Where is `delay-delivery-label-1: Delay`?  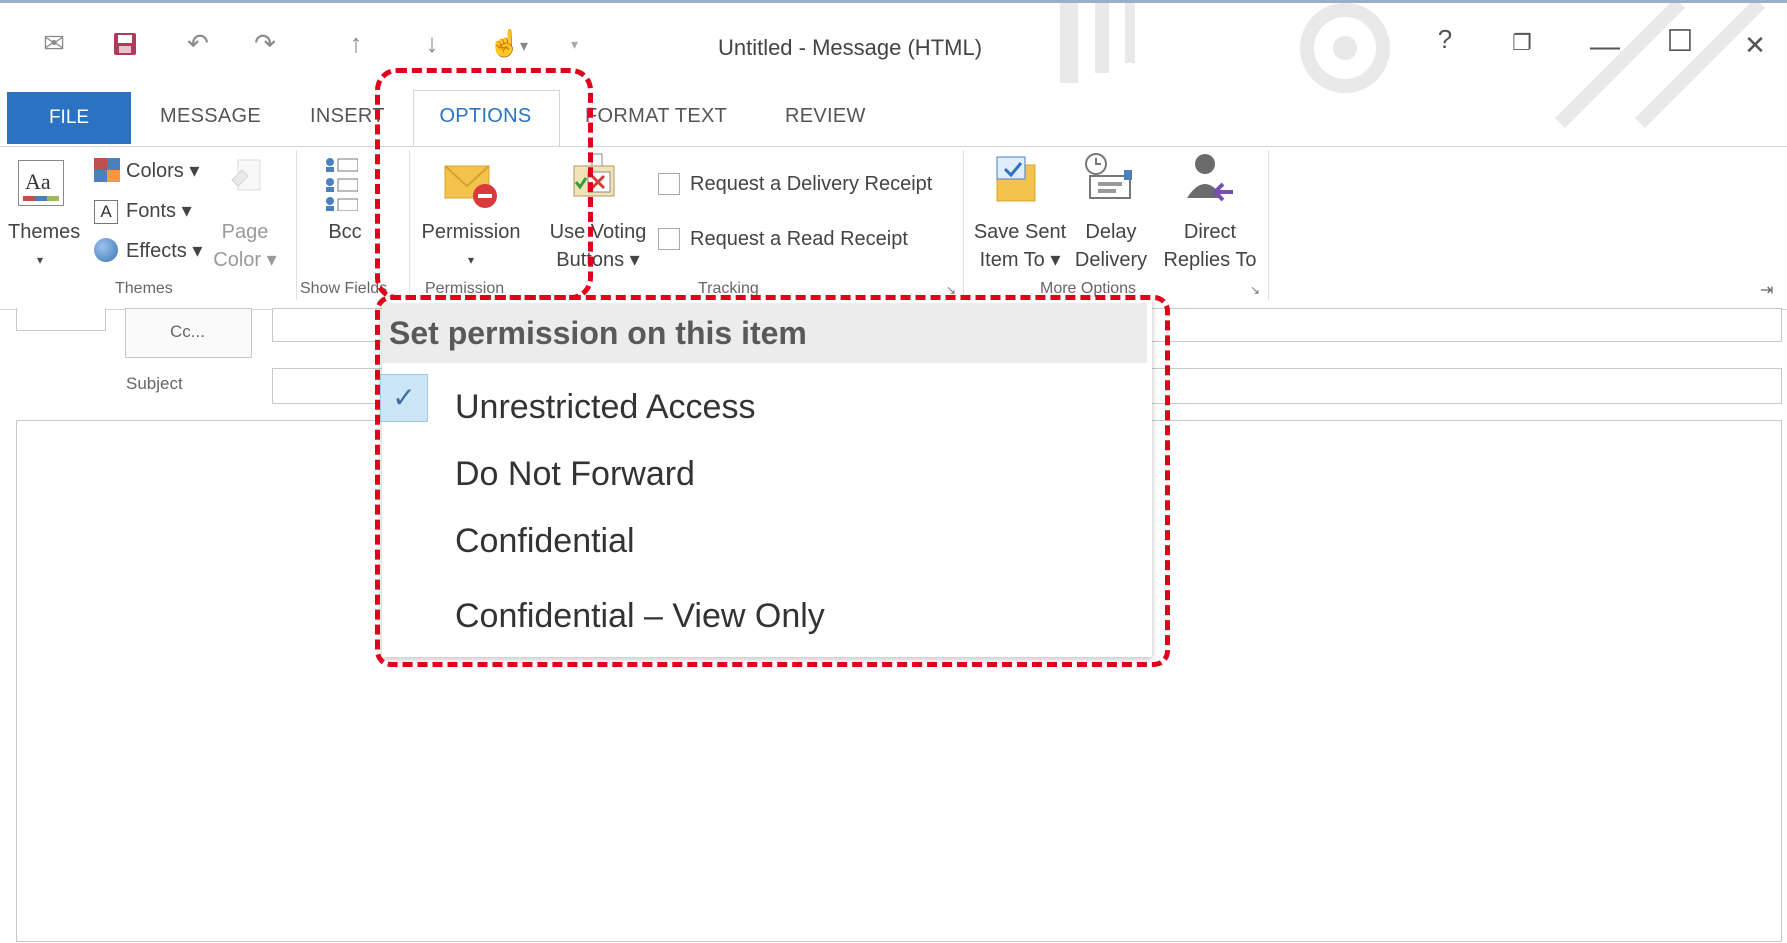
delay-delivery-label-1: Delay is located at coordinates (1111, 232).